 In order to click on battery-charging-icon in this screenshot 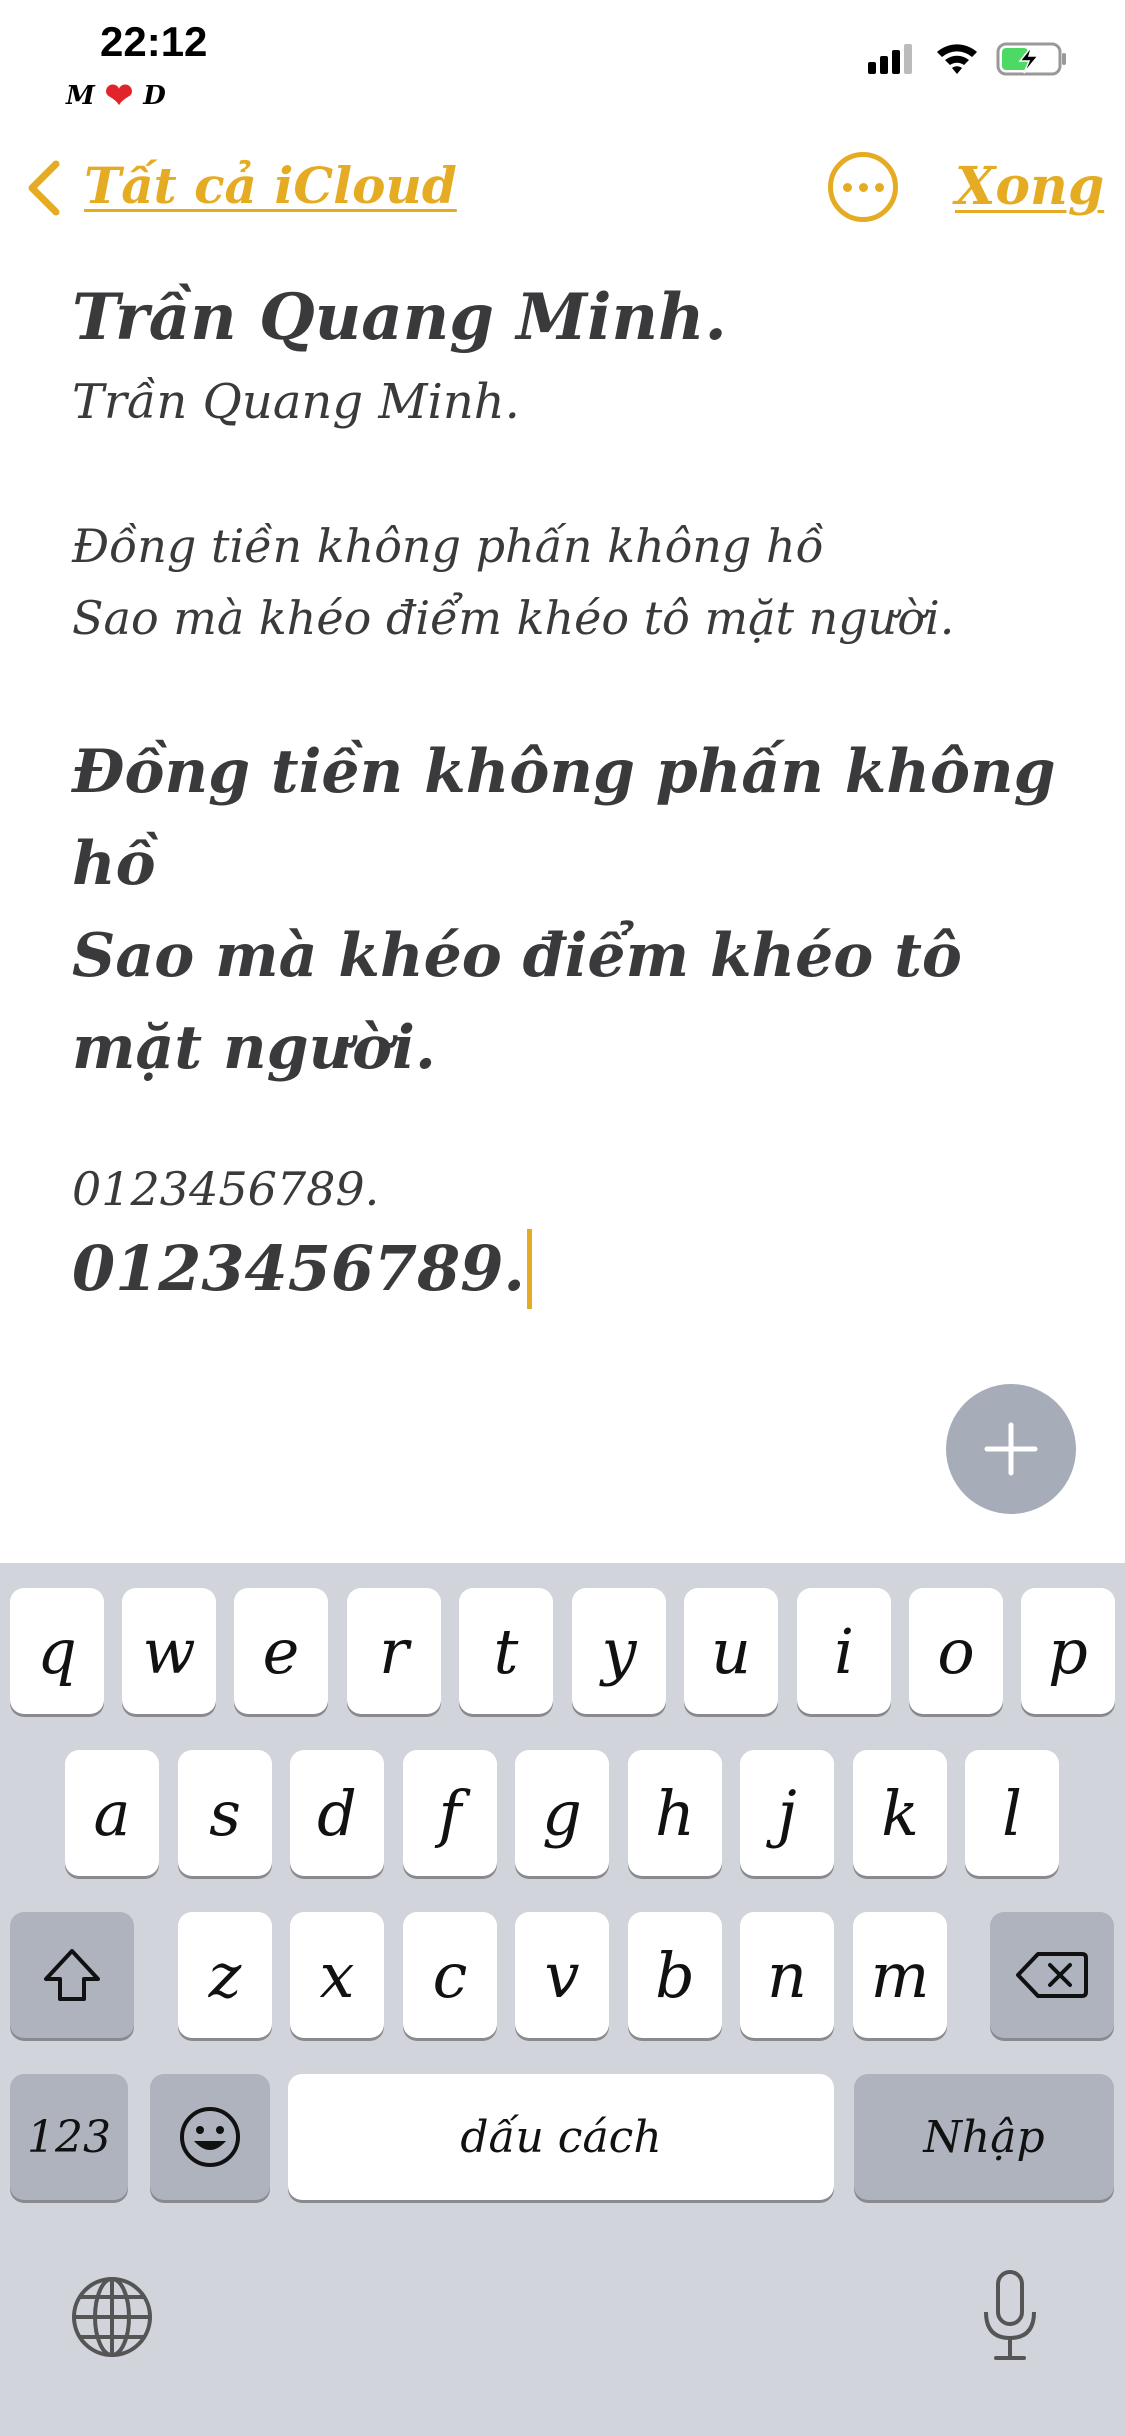, I will do `click(1031, 59)`.